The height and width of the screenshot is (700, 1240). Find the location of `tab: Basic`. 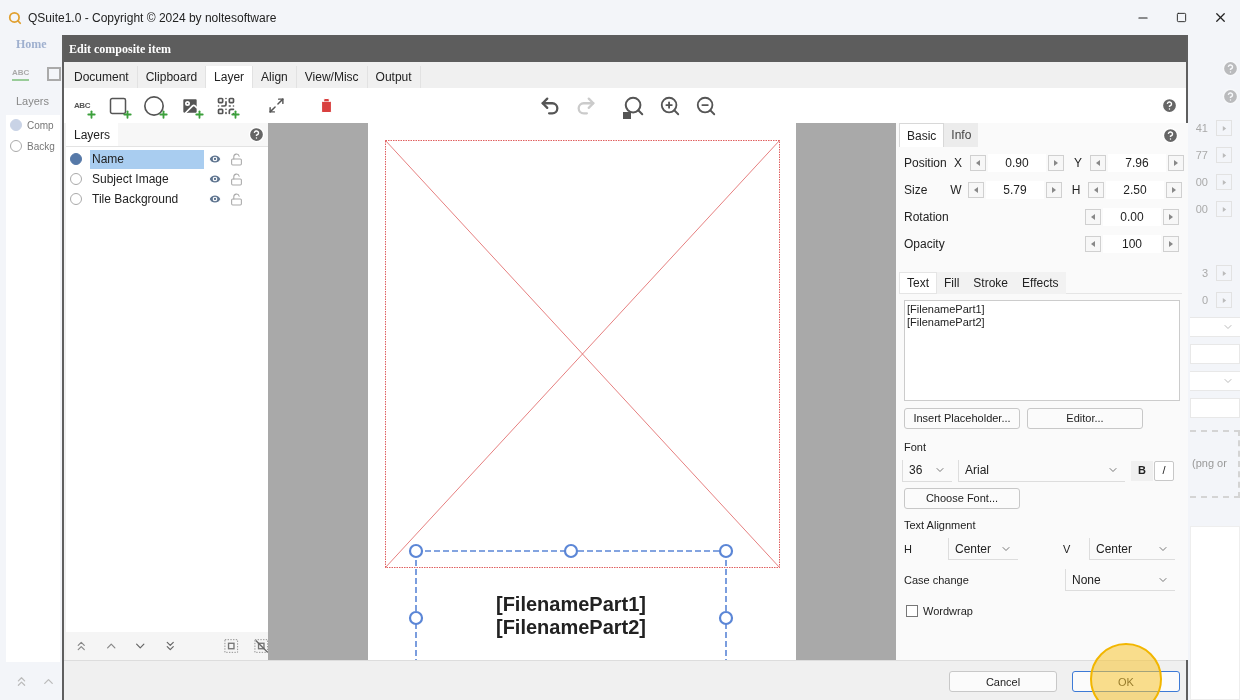

tab: Basic is located at coordinates (922, 135).